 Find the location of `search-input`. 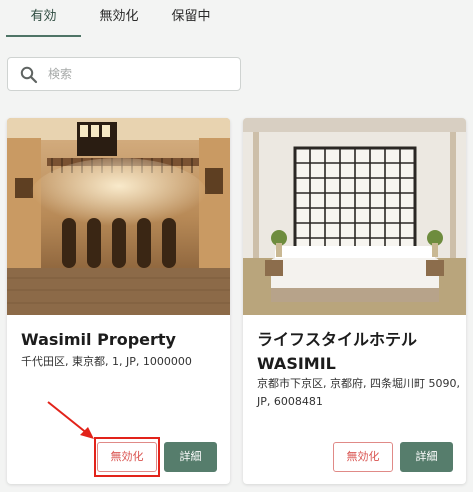

search-input is located at coordinates (140, 74).